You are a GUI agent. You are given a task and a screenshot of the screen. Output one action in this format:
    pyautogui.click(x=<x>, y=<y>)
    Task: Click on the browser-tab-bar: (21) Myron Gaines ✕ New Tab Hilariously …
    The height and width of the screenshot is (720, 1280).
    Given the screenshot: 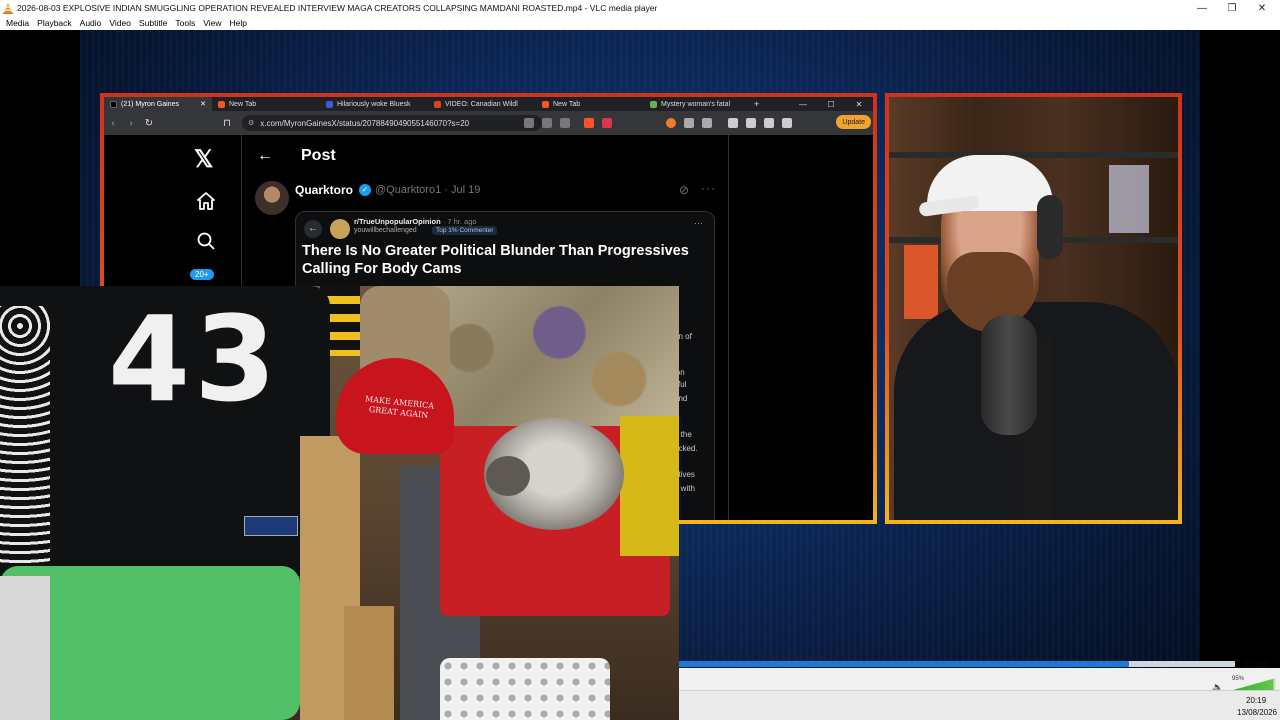 What is the action you would take?
    pyautogui.click(x=488, y=104)
    